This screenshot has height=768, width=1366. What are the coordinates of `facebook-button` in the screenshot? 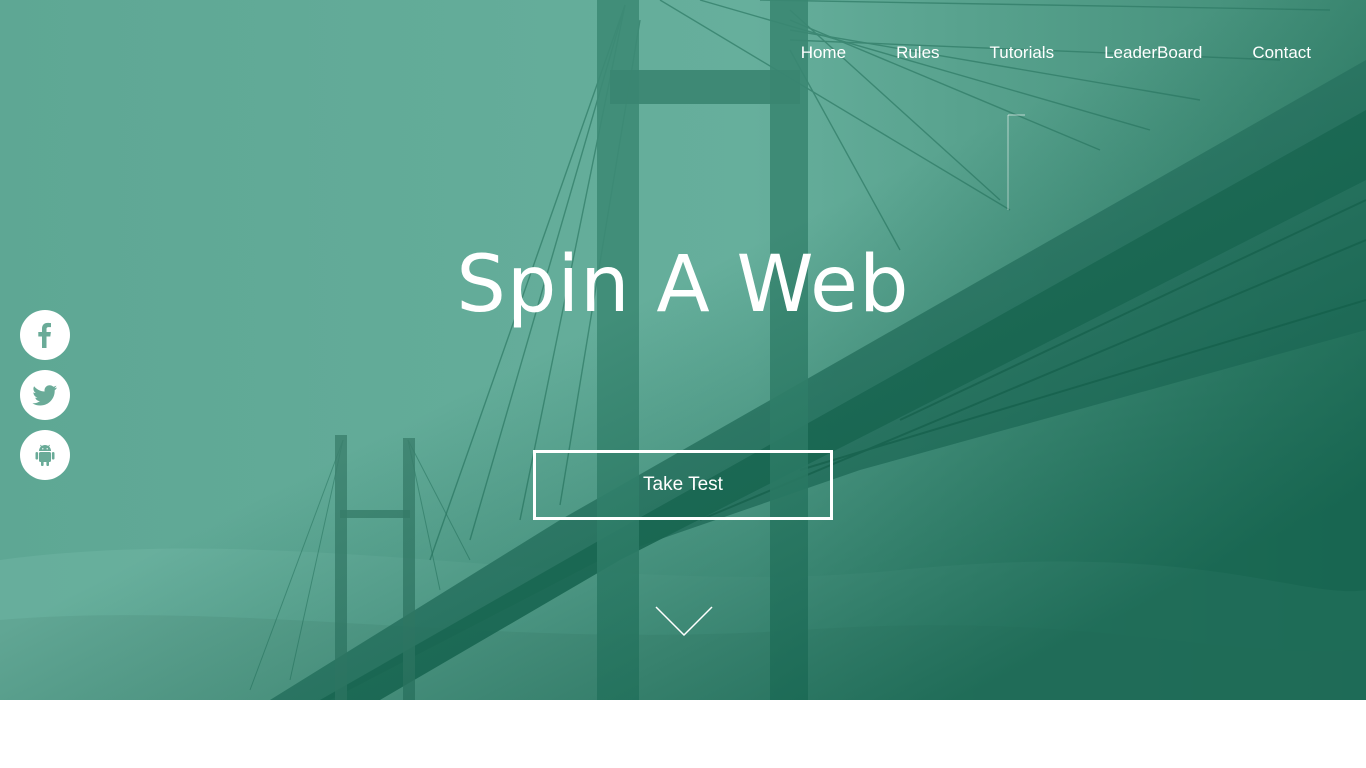 It's located at (45, 335).